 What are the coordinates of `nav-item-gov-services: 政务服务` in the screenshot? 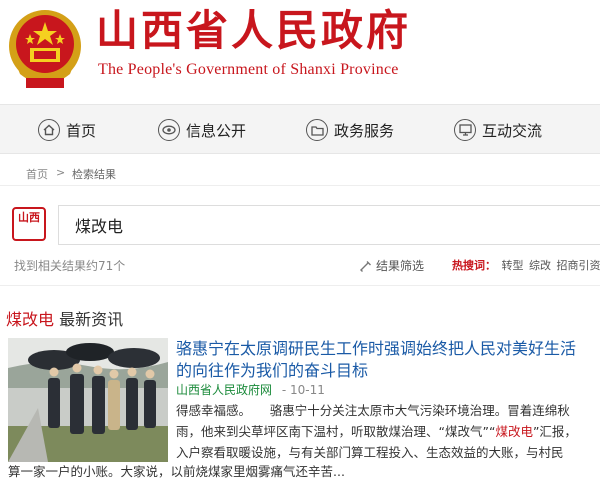 It's located at (350, 130).